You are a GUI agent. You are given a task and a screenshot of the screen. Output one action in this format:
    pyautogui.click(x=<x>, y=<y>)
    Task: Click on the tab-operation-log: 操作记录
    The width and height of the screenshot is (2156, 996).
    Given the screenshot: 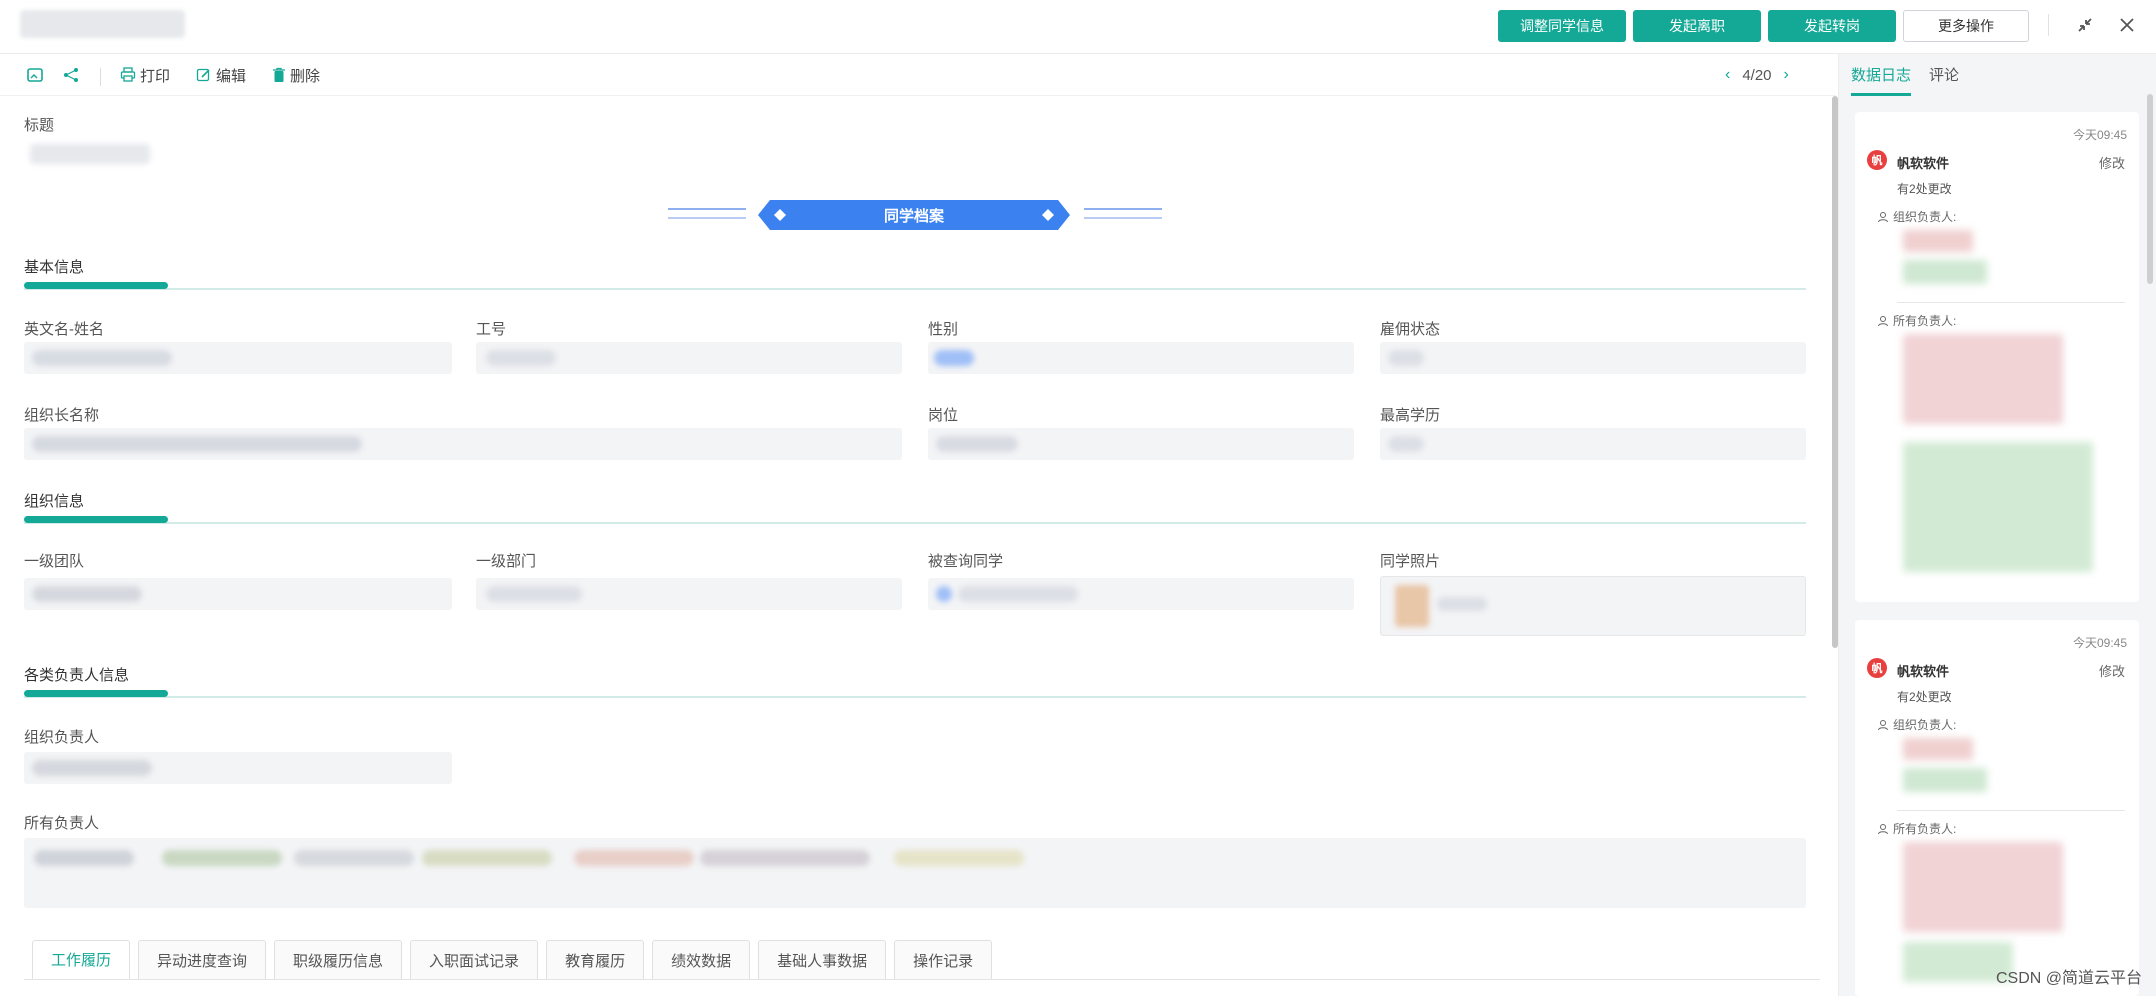 What is the action you would take?
    pyautogui.click(x=943, y=960)
    